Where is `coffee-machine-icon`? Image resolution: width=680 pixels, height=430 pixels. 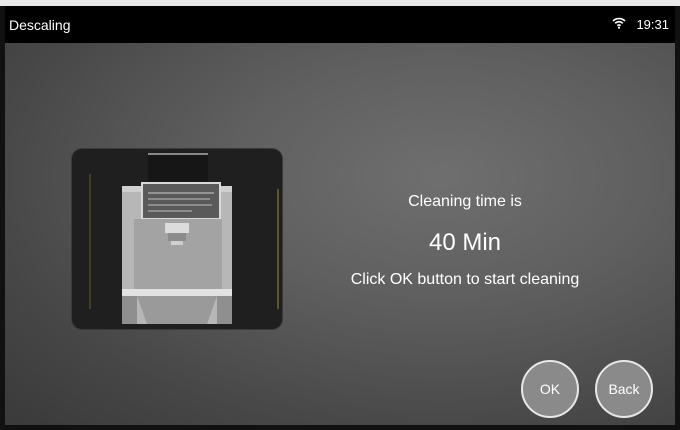 coffee-machine-icon is located at coordinates (177, 239).